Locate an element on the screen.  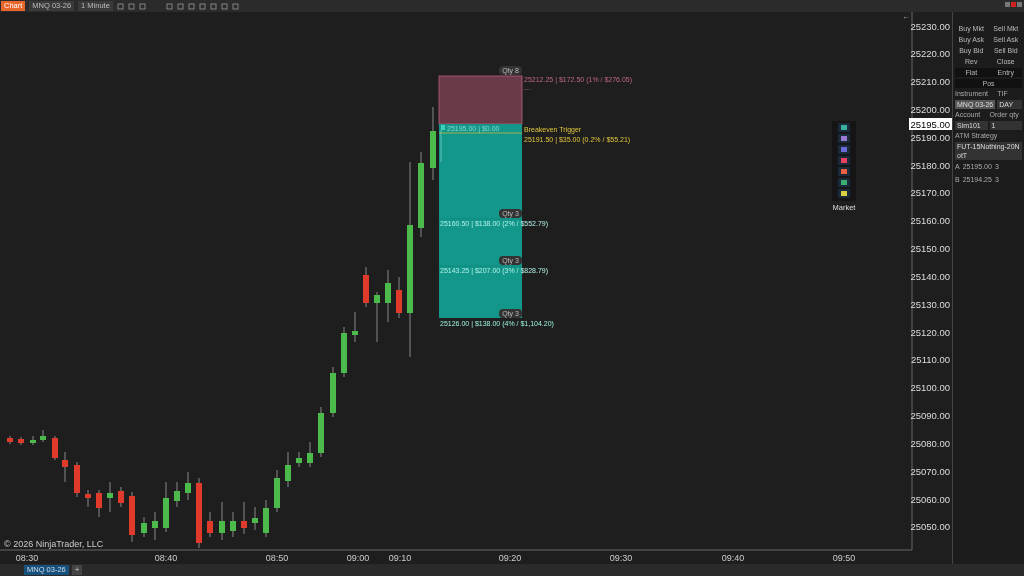
price-label: 25160.00 is located at coordinates (930, 221).